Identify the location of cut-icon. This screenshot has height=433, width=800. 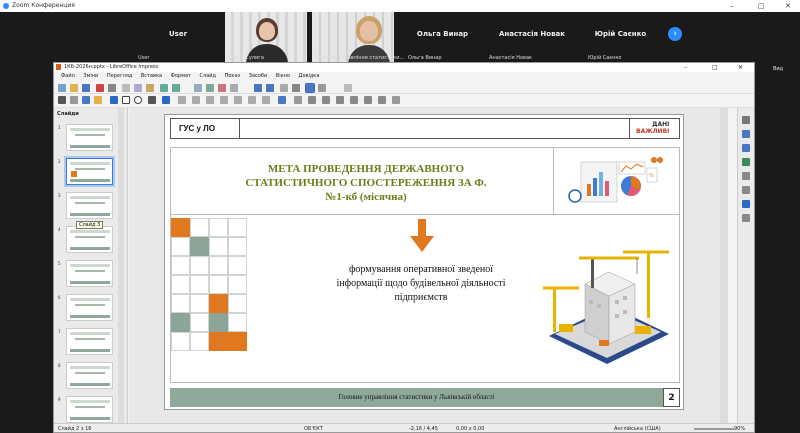
(126, 88).